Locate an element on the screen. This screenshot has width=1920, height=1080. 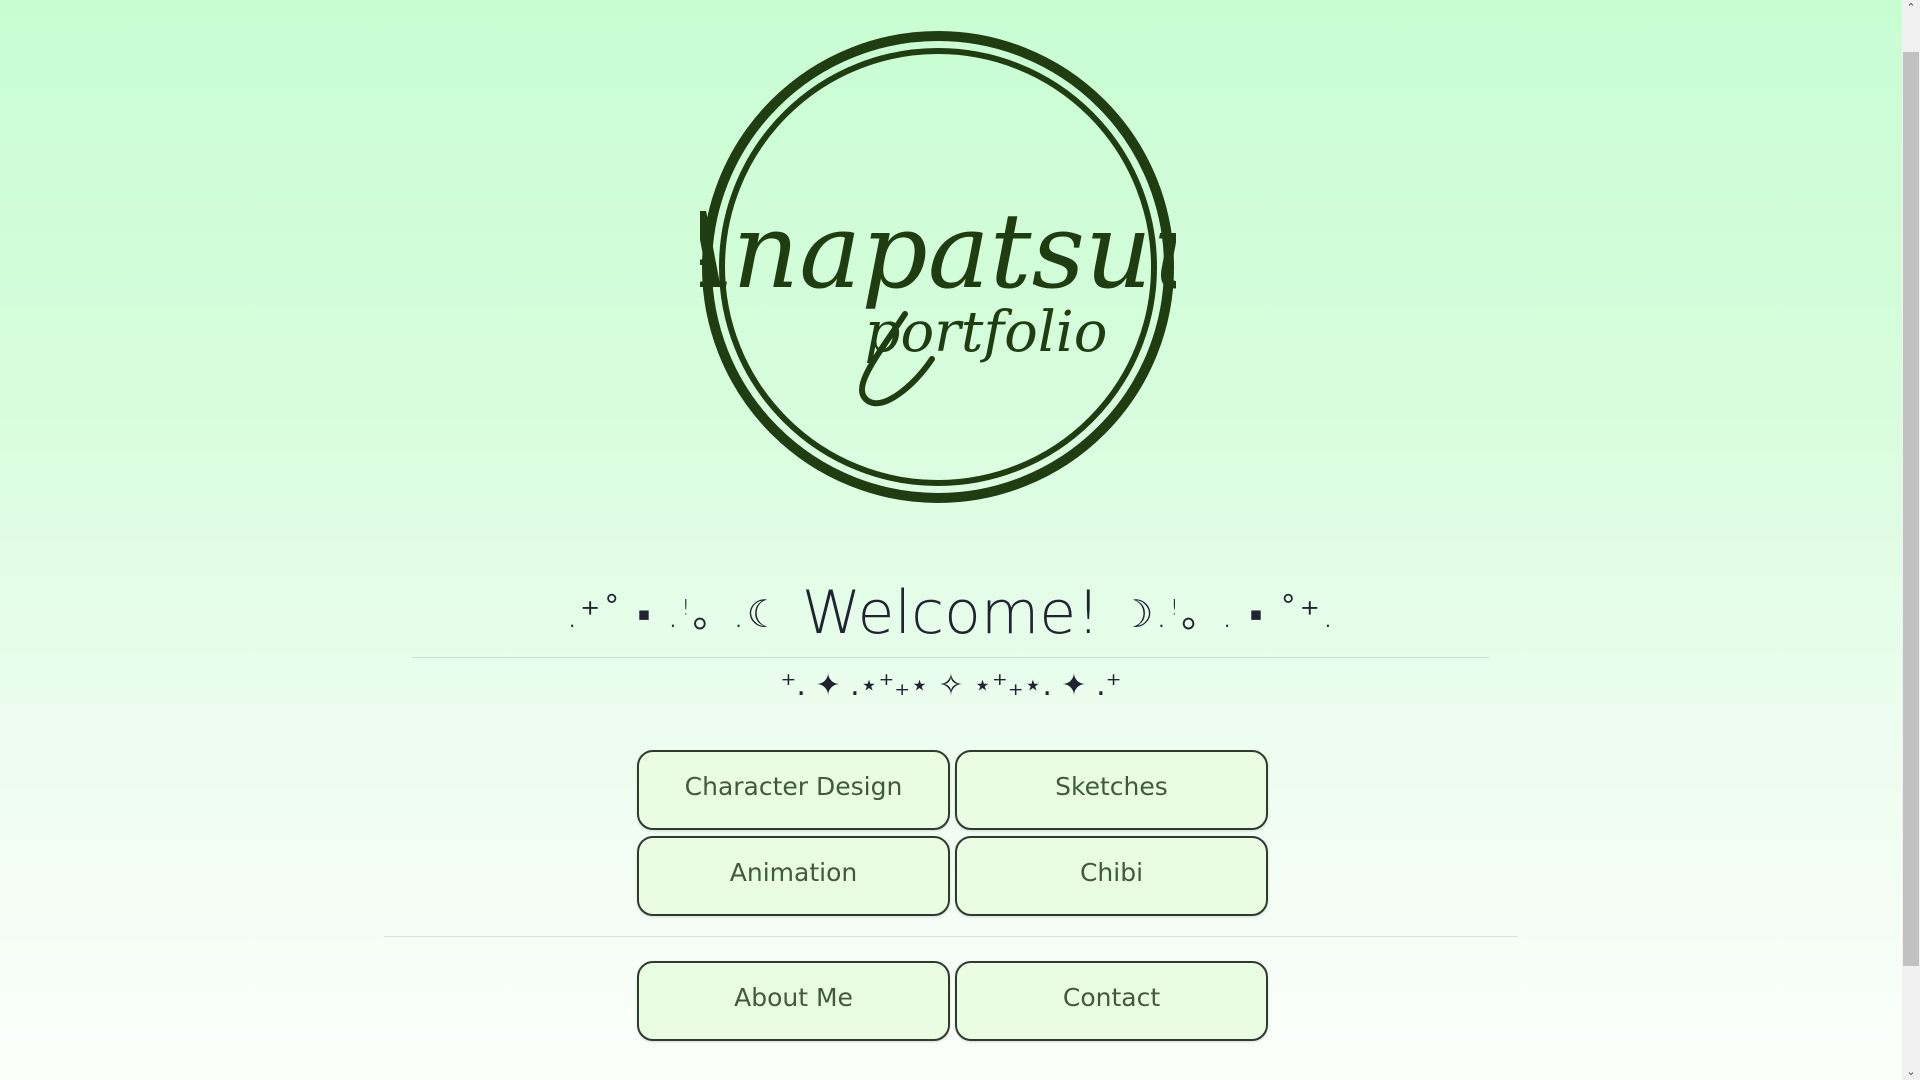
chevron-down-icon: ⌄ is located at coordinates (1911, 1072).